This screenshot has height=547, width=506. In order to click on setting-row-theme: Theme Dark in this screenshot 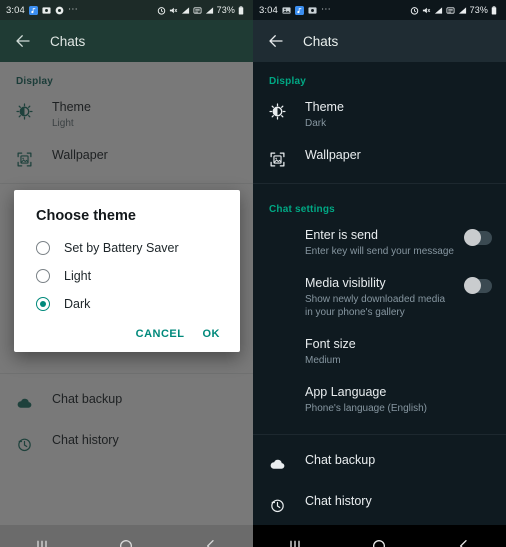, I will do `click(379, 115)`.